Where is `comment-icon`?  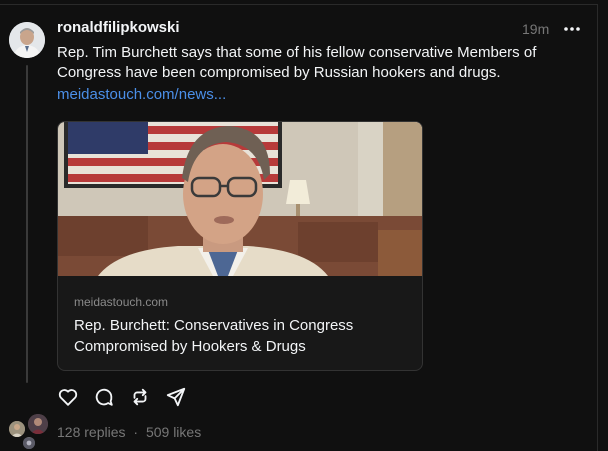 comment-icon is located at coordinates (104, 397).